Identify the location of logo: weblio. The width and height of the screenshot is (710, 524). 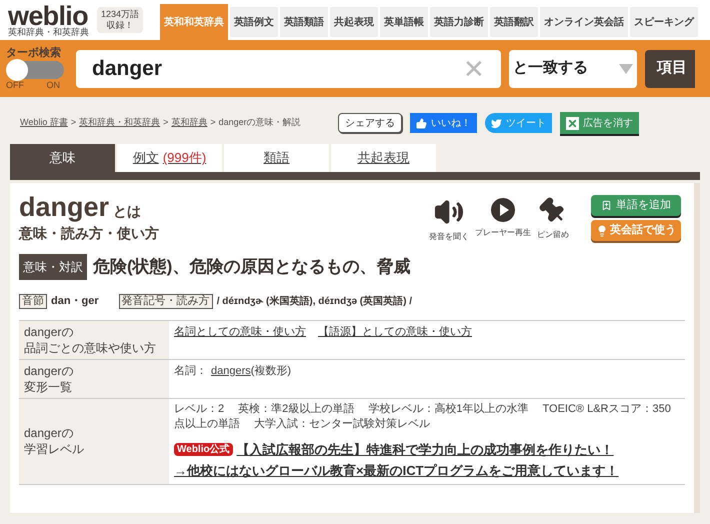
(48, 16).